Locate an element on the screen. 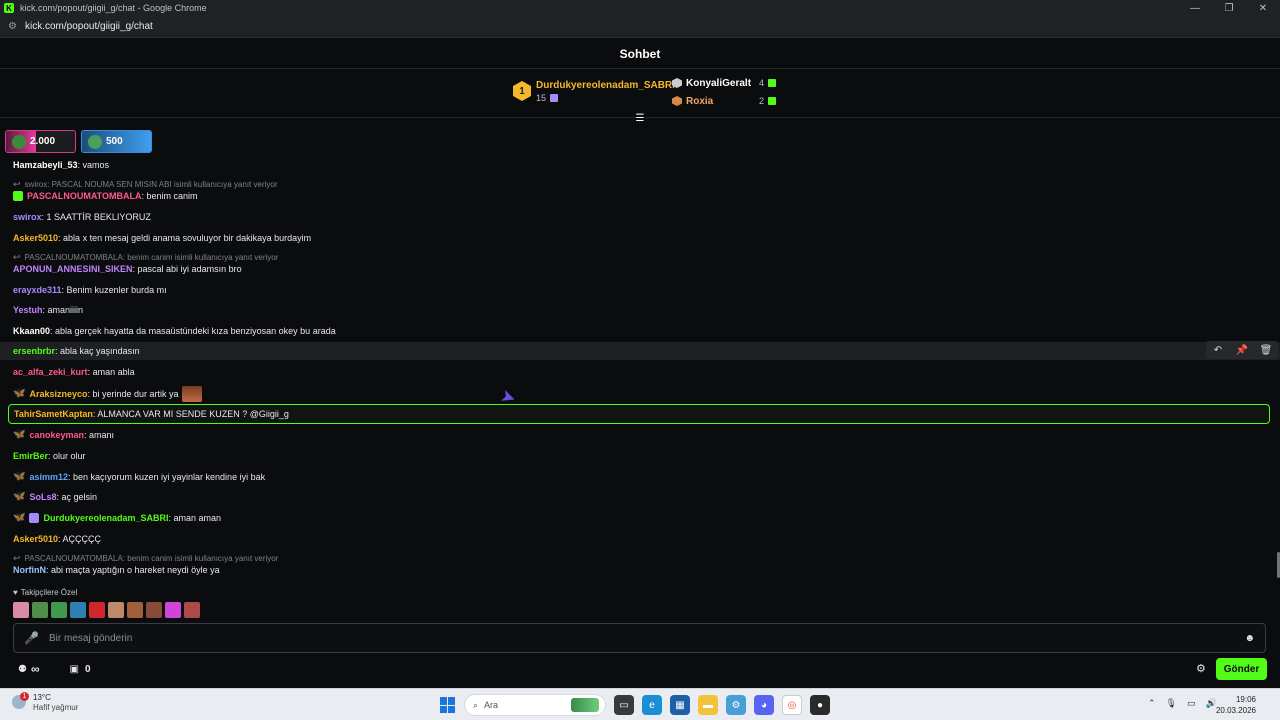 The image size is (1280, 720). send-button: Gönder is located at coordinates (1241, 669).